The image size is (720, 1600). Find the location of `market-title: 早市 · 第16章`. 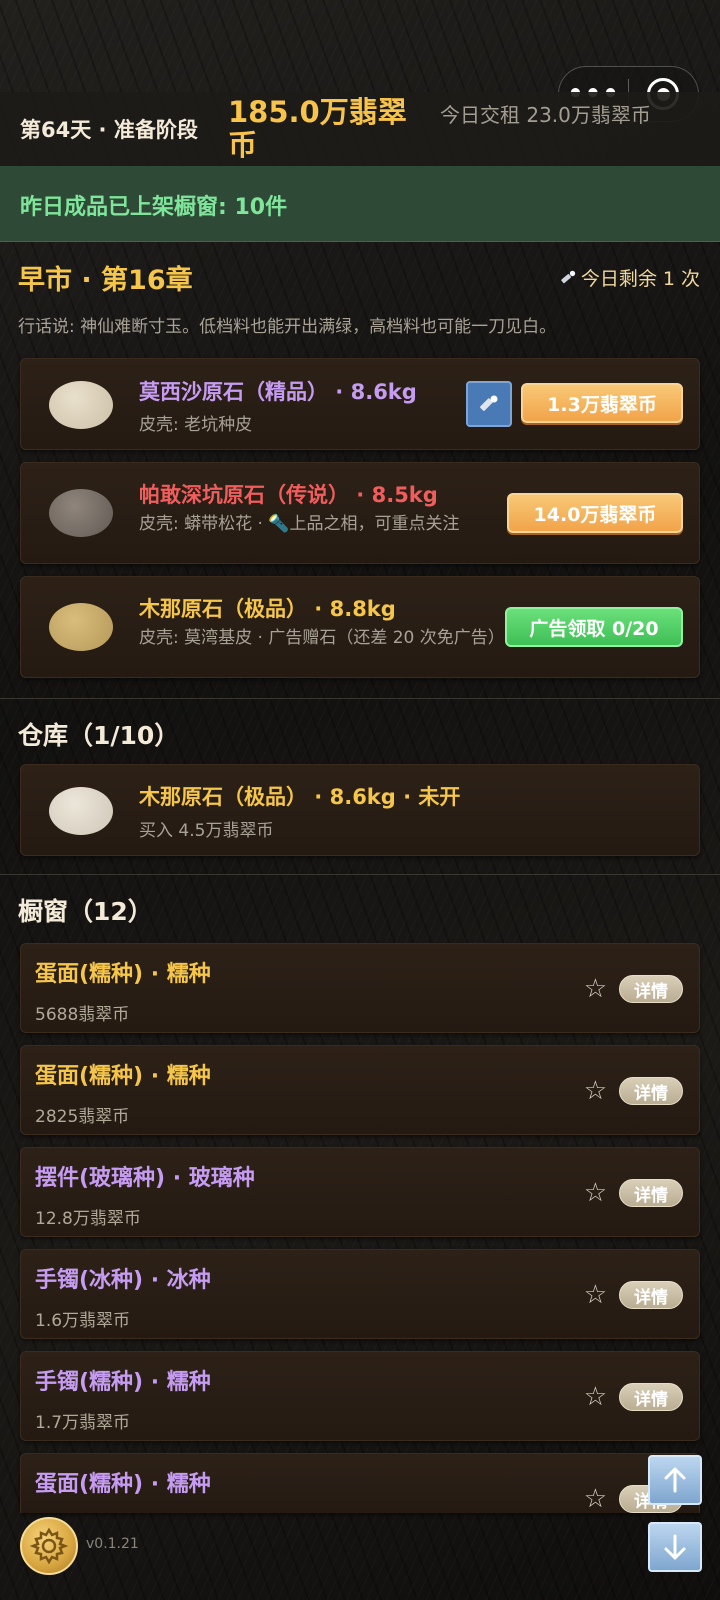

market-title: 早市 · 第16章 is located at coordinates (105, 280).